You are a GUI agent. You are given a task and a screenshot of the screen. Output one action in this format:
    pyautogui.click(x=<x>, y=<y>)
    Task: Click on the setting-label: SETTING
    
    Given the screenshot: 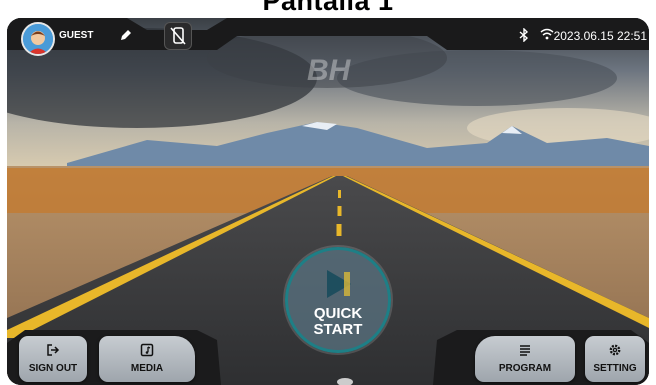 What is the action you would take?
    pyautogui.click(x=615, y=368)
    